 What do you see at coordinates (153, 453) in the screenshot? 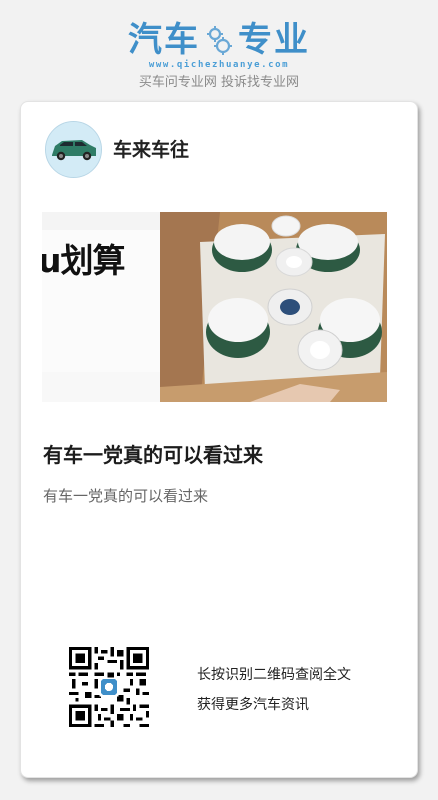
I see `article-title: 有车一党真的可以看过来` at bounding box center [153, 453].